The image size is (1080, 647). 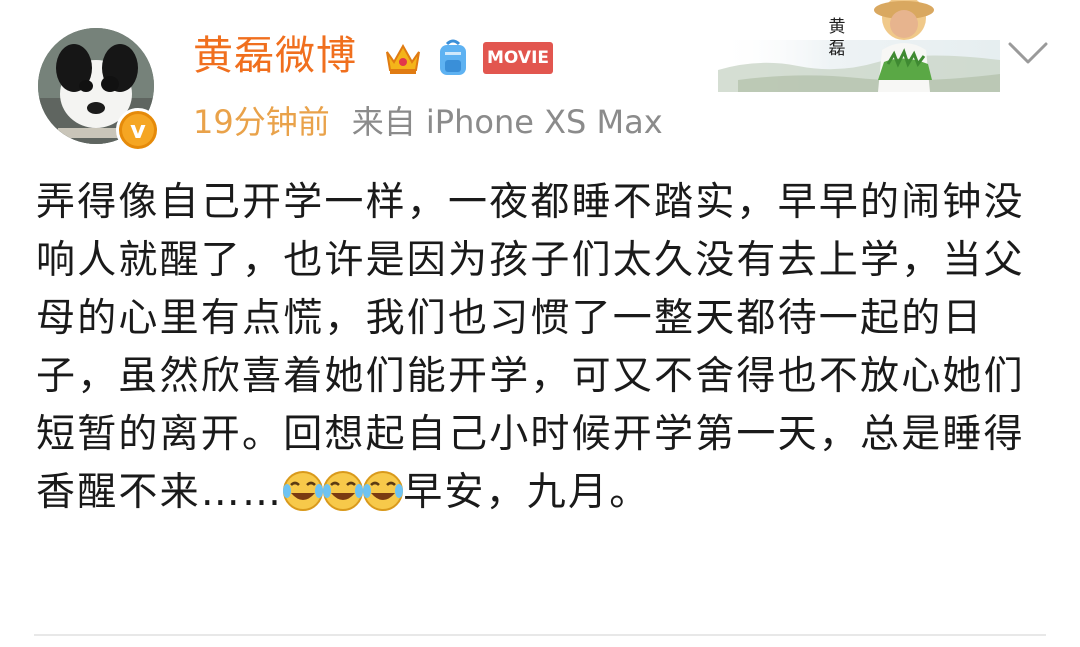 What do you see at coordinates (837, 38) in the screenshot?
I see `cover-name-label: 黄 磊` at bounding box center [837, 38].